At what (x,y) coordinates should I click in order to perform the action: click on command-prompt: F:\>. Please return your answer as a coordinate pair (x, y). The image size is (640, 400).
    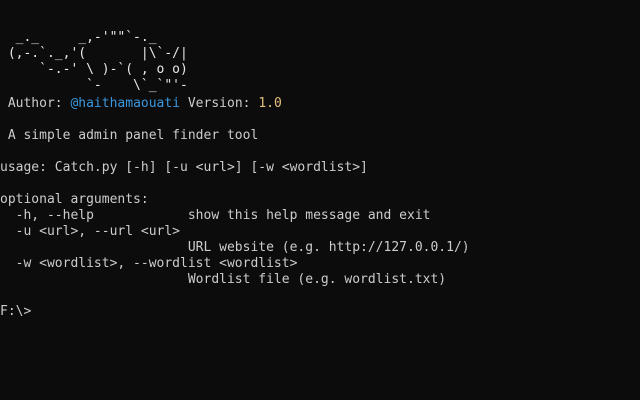
    Looking at the image, I should click on (15, 312).